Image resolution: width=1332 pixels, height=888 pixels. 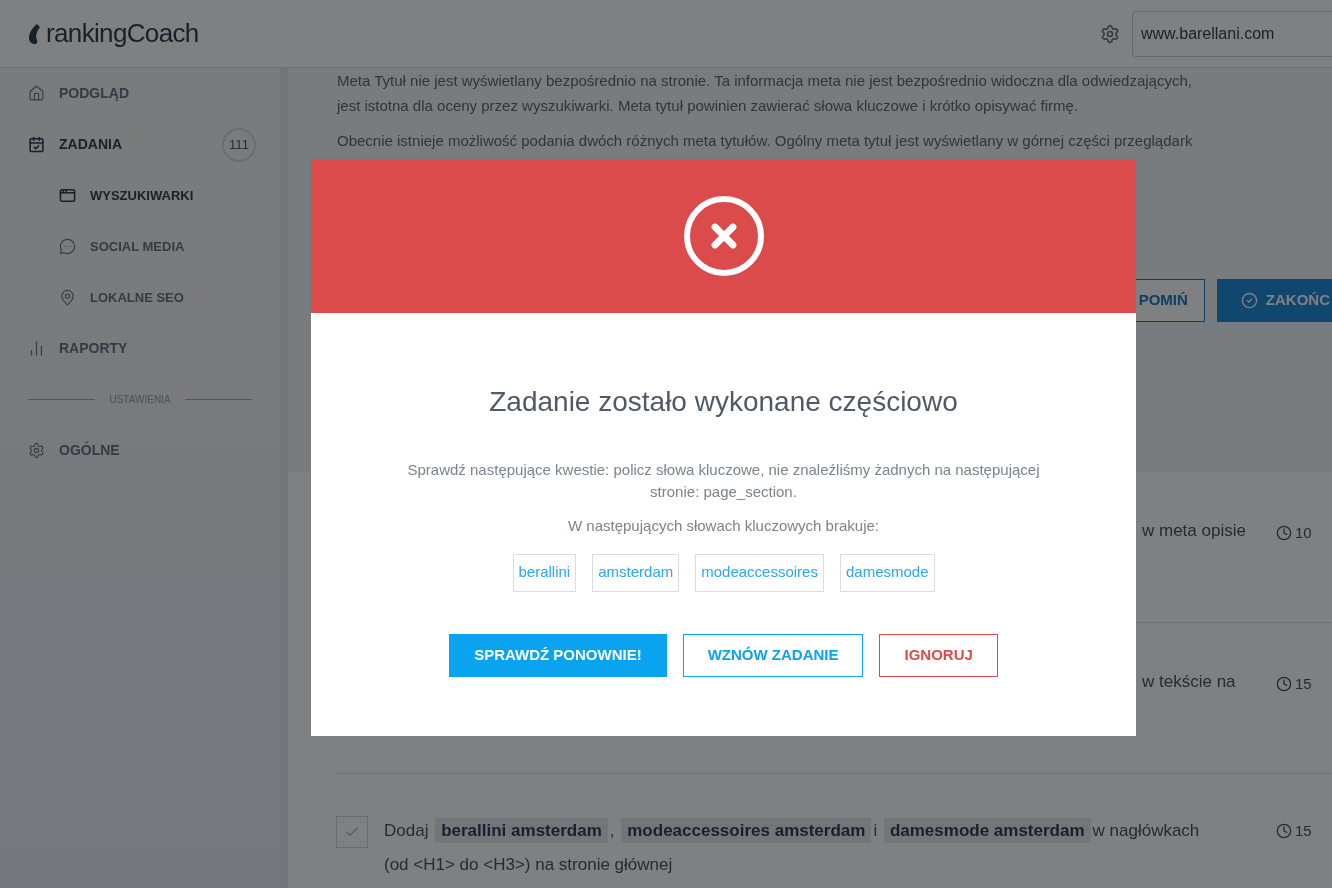 What do you see at coordinates (723, 481) in the screenshot?
I see `dialog-message: Sprawdź następujące kwestie: policz słowa kluczowe, nie znaleźliśmy żadnych na następującej stronie: page_section.` at bounding box center [723, 481].